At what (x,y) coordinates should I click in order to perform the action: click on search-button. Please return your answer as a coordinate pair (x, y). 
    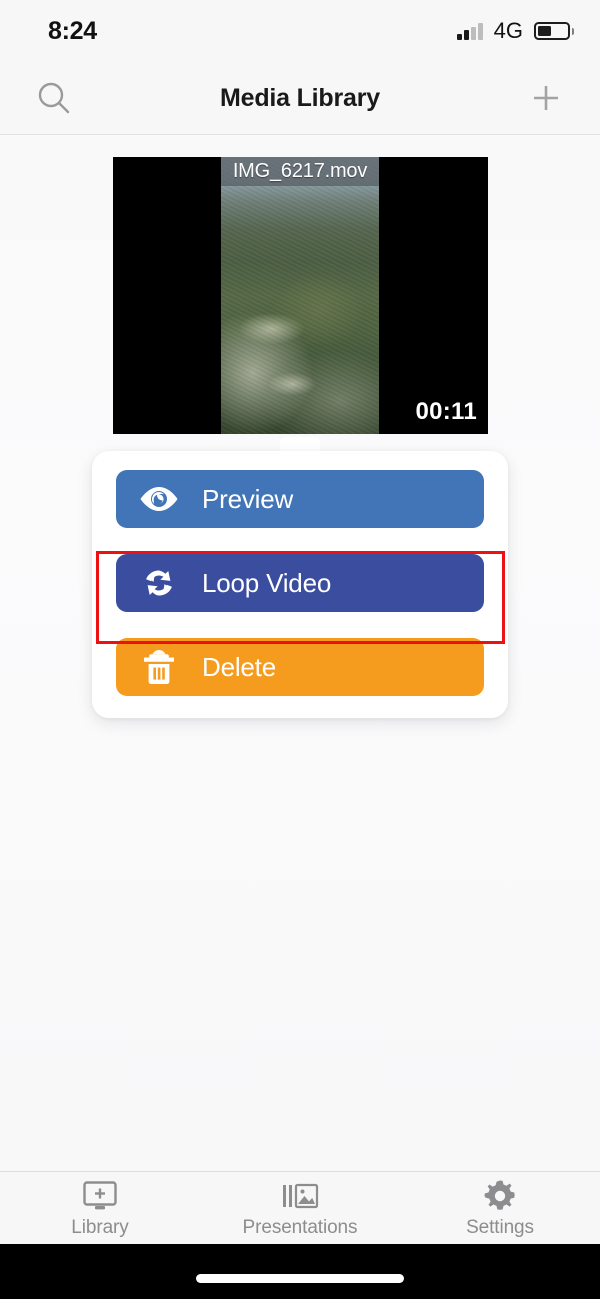
    Looking at the image, I should click on (54, 98).